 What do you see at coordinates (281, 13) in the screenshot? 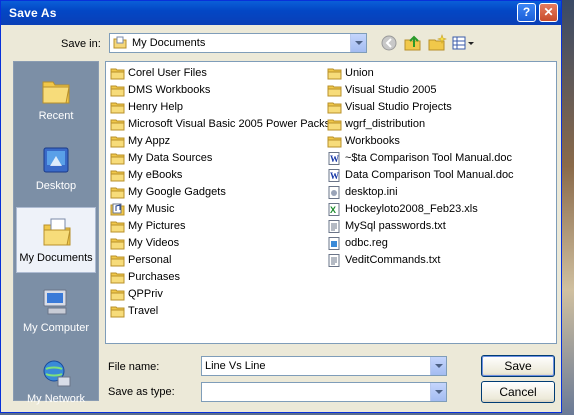
I see `title-bar: Save As ? ✕` at bounding box center [281, 13].